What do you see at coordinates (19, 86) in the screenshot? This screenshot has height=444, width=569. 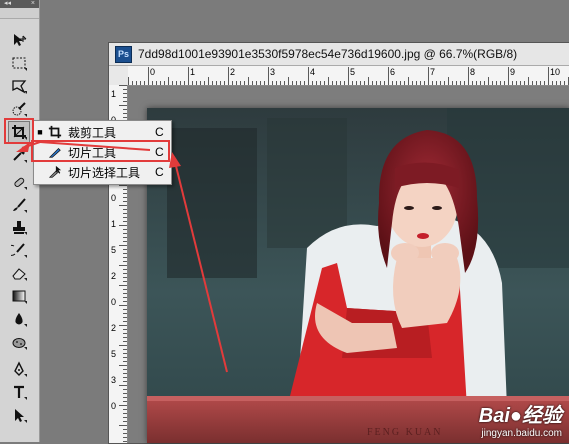 I see `lasso-tool` at bounding box center [19, 86].